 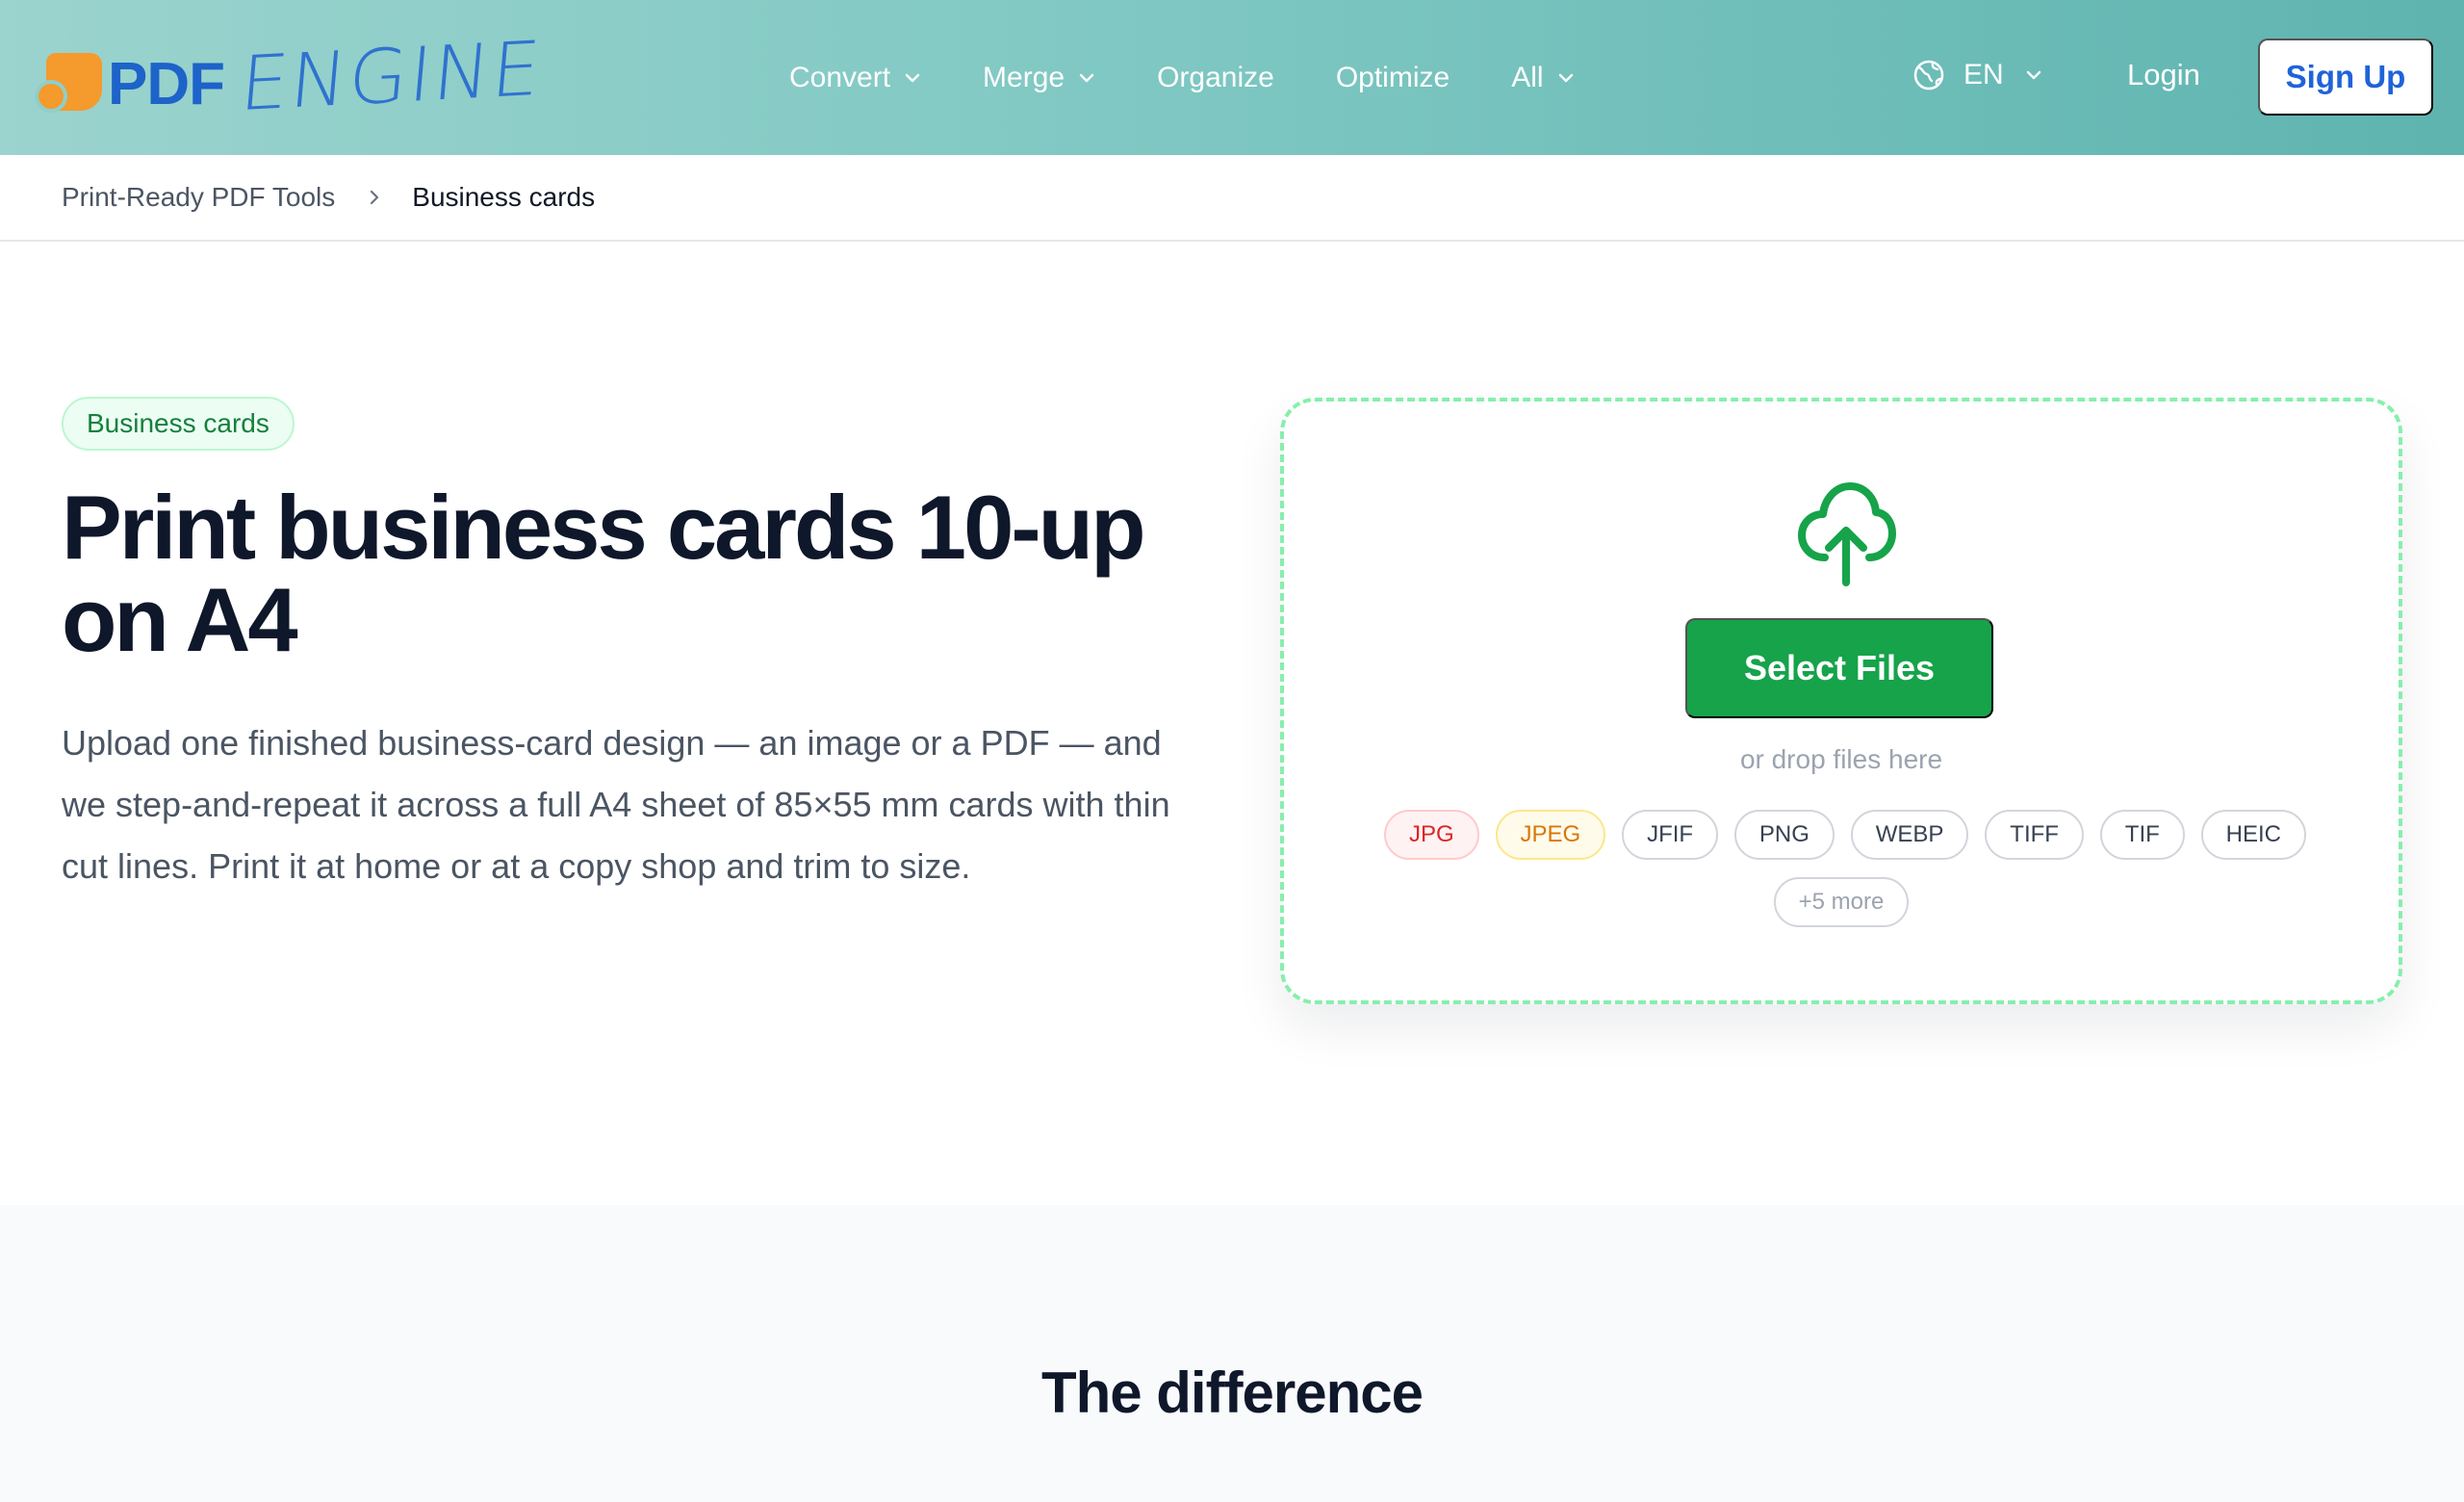 What do you see at coordinates (504, 197) in the screenshot?
I see `breadcrumb-current: Business cards` at bounding box center [504, 197].